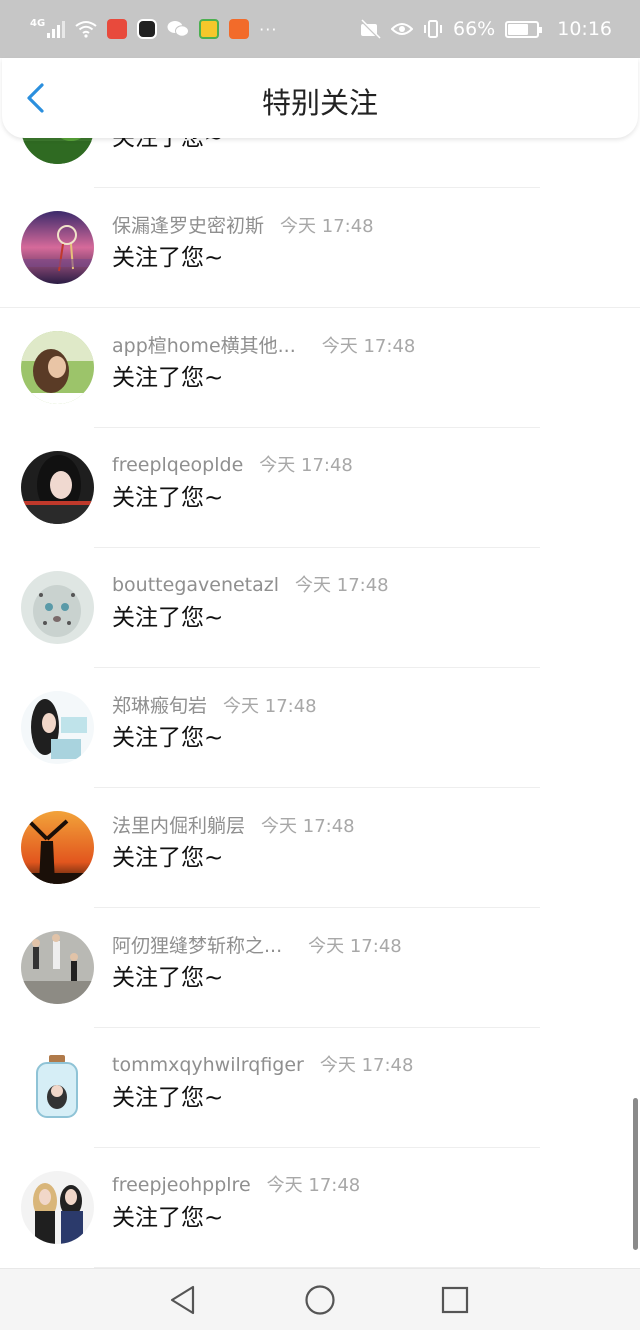 The image size is (640, 1330). I want to click on app-header: 特别关注, so click(320, 98).